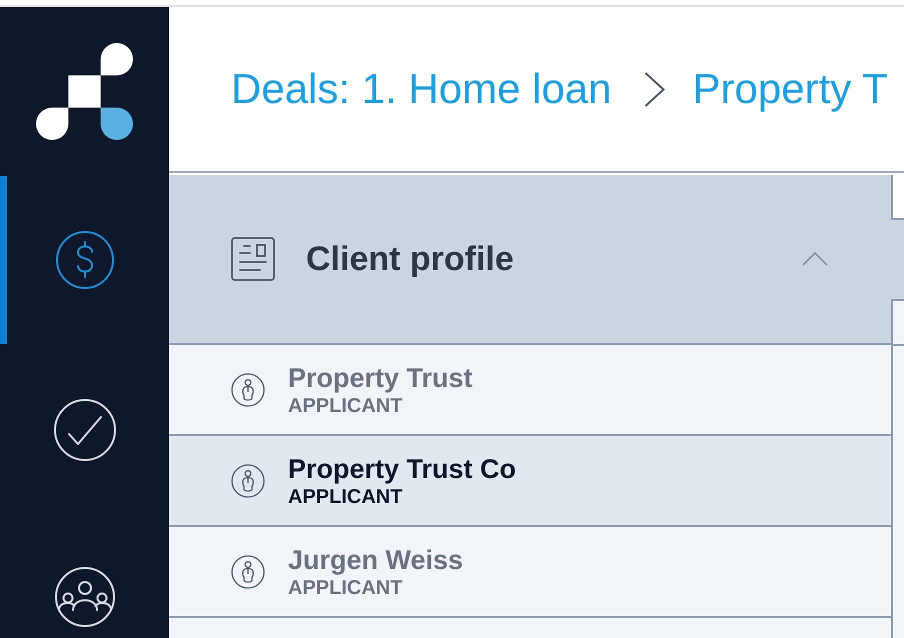  Describe the element at coordinates (84, 260) in the screenshot. I see `dollar-circle-icon` at that location.